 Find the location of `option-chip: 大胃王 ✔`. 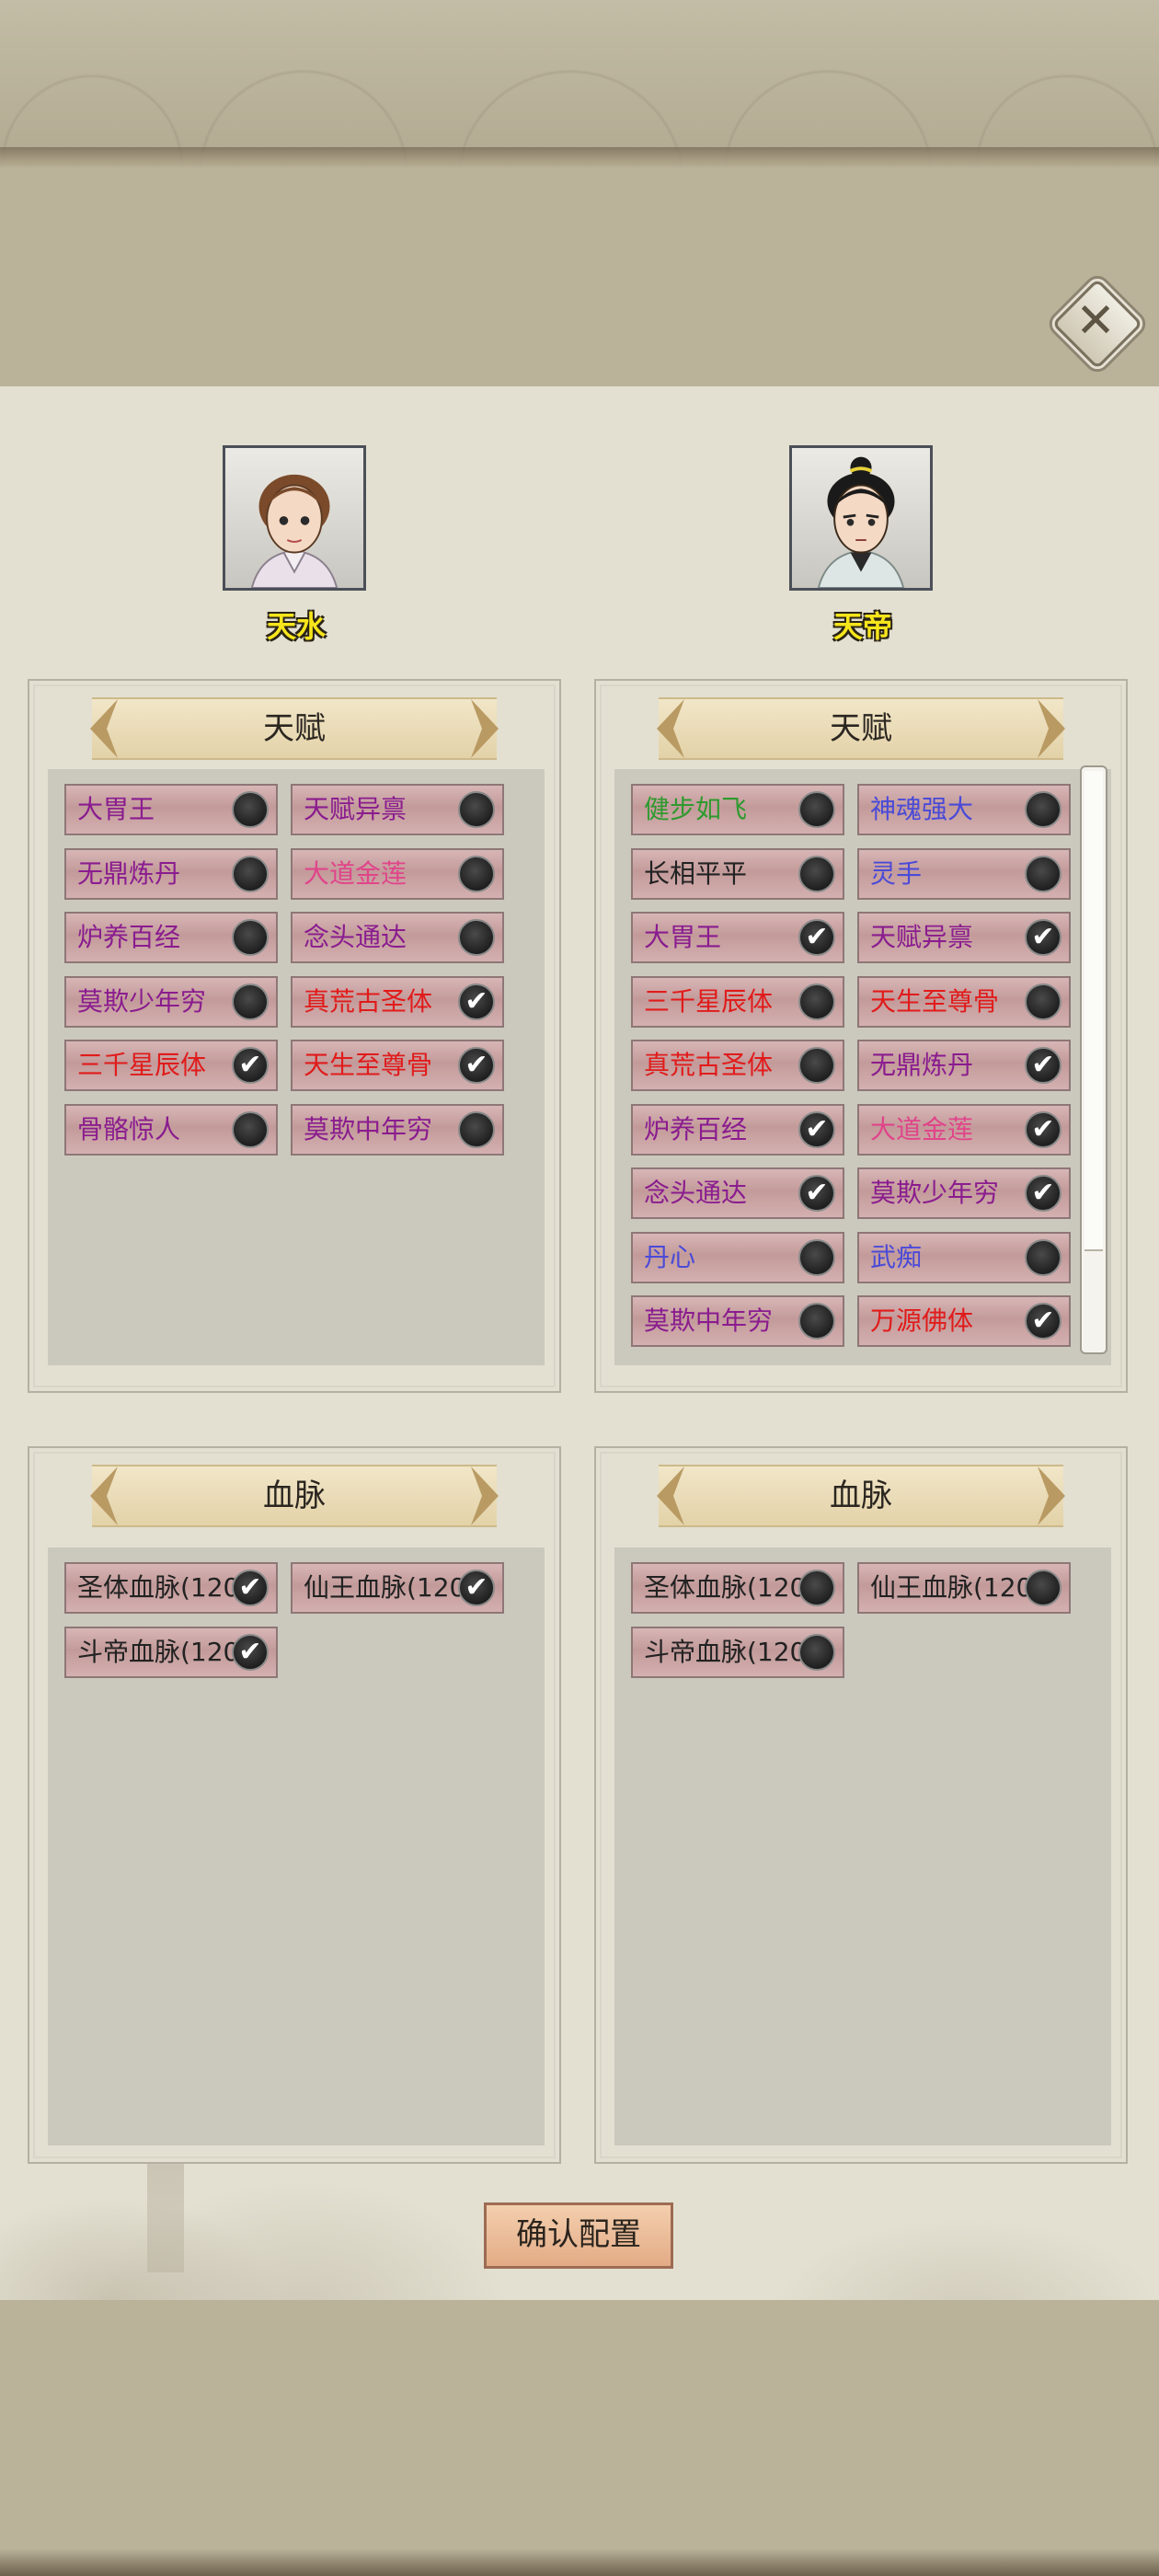

option-chip: 大胃王 ✔ is located at coordinates (737, 937).